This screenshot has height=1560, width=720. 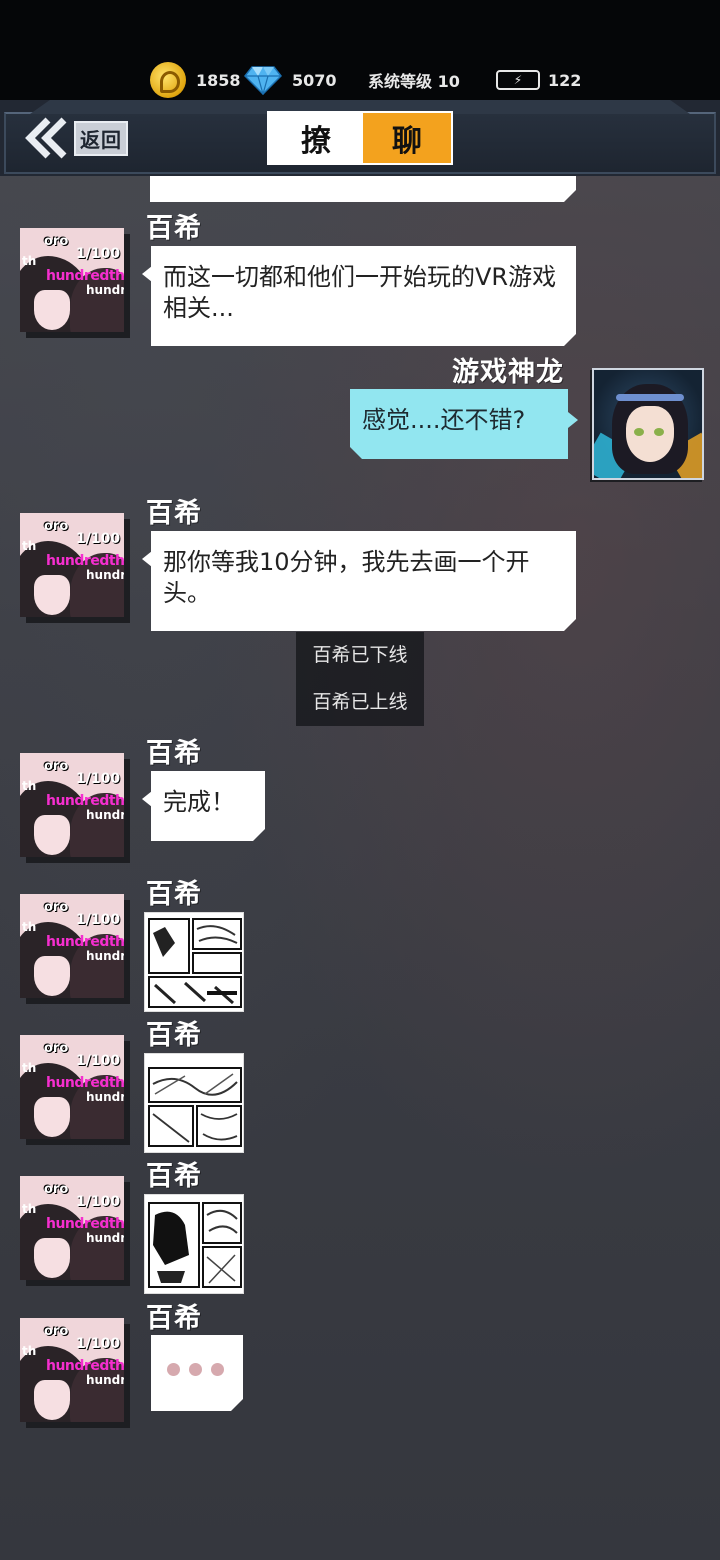 I want to click on diamond-icon, so click(x=263, y=80).